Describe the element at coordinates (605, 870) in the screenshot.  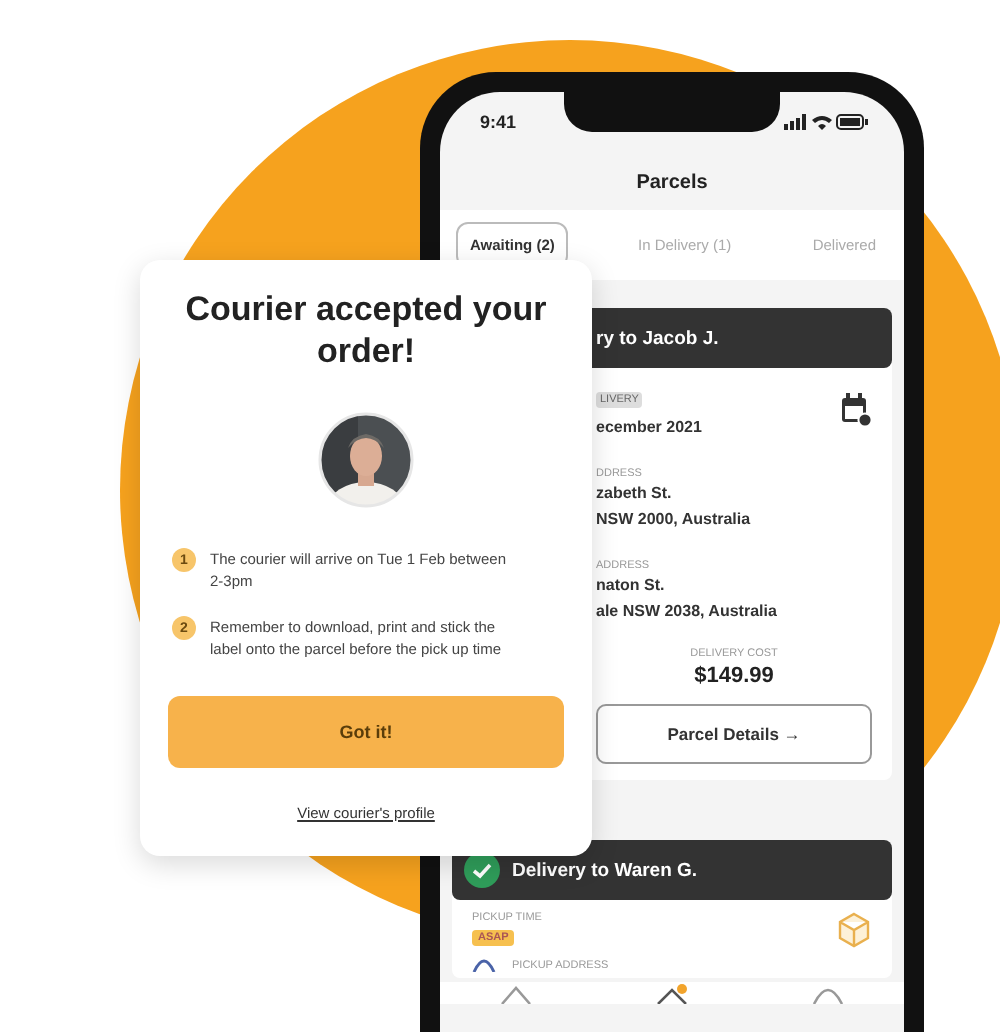
I see `card-title: Delivery to Waren G.` at that location.